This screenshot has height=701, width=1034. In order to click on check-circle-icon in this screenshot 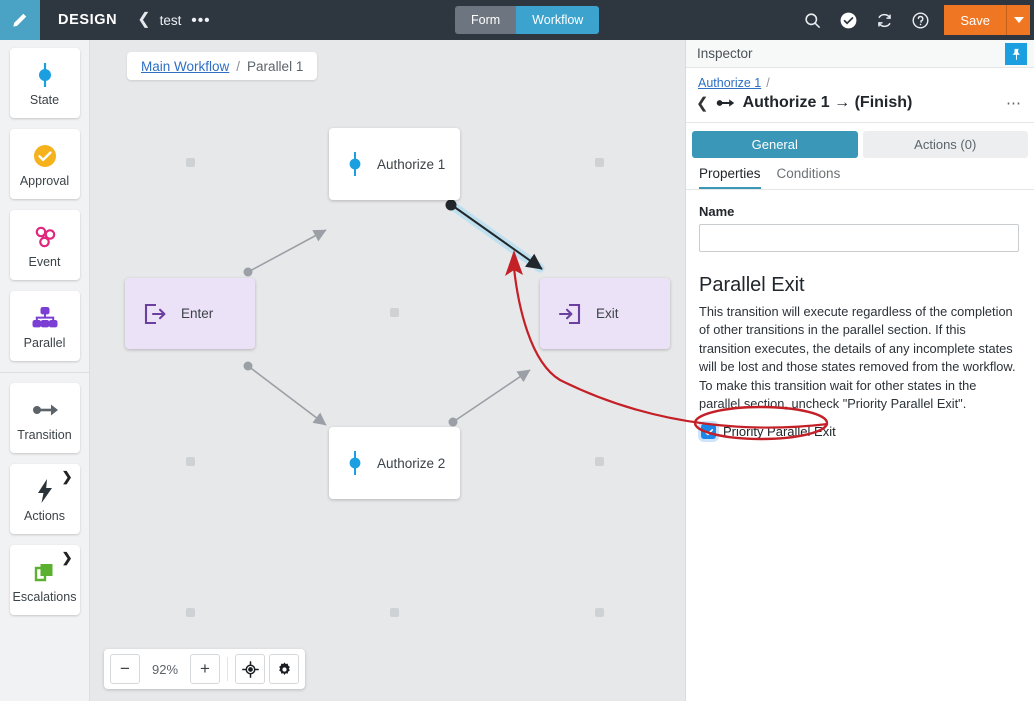, I will do `click(848, 20)`.